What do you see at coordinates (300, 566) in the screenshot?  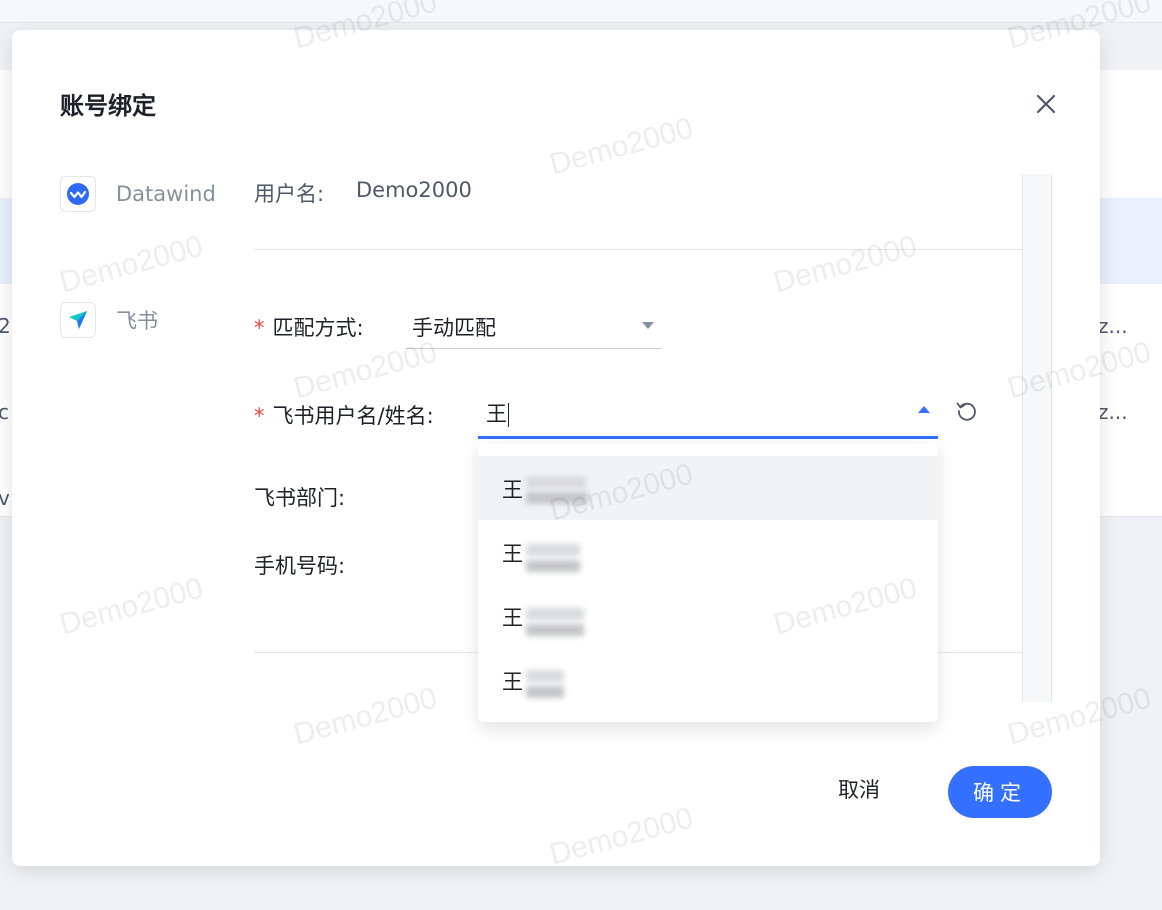 I see `phone-number-label: 手机号码:` at bounding box center [300, 566].